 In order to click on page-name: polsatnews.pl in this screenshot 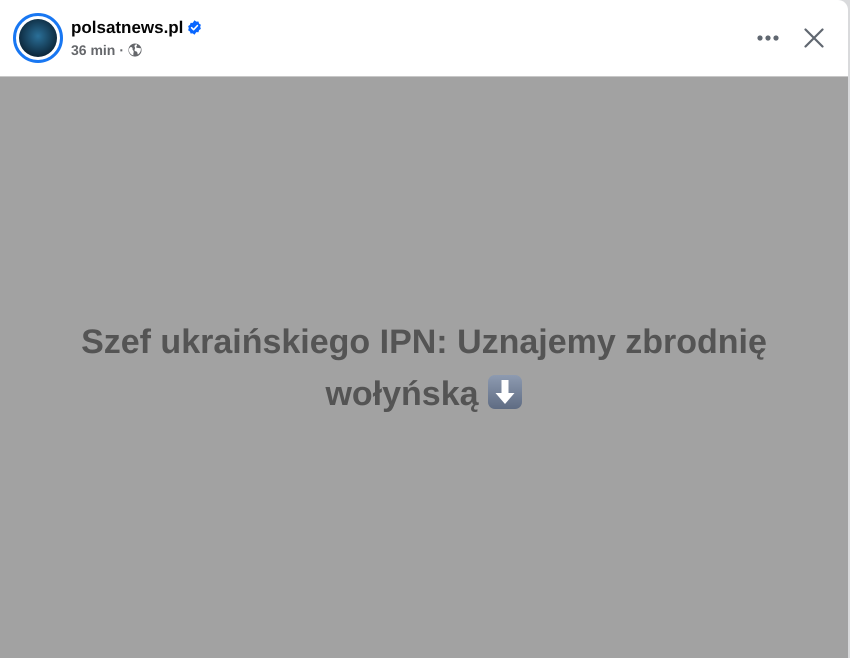, I will do `click(127, 28)`.